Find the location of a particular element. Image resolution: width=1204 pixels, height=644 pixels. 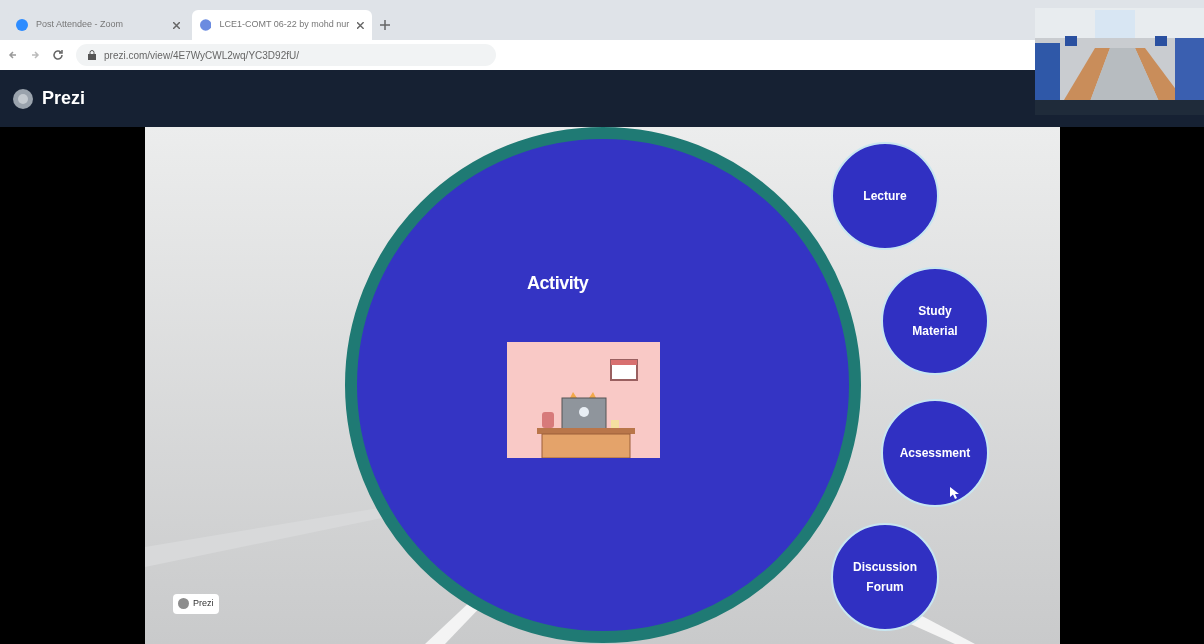

new-tab-icon is located at coordinates (385, 25).